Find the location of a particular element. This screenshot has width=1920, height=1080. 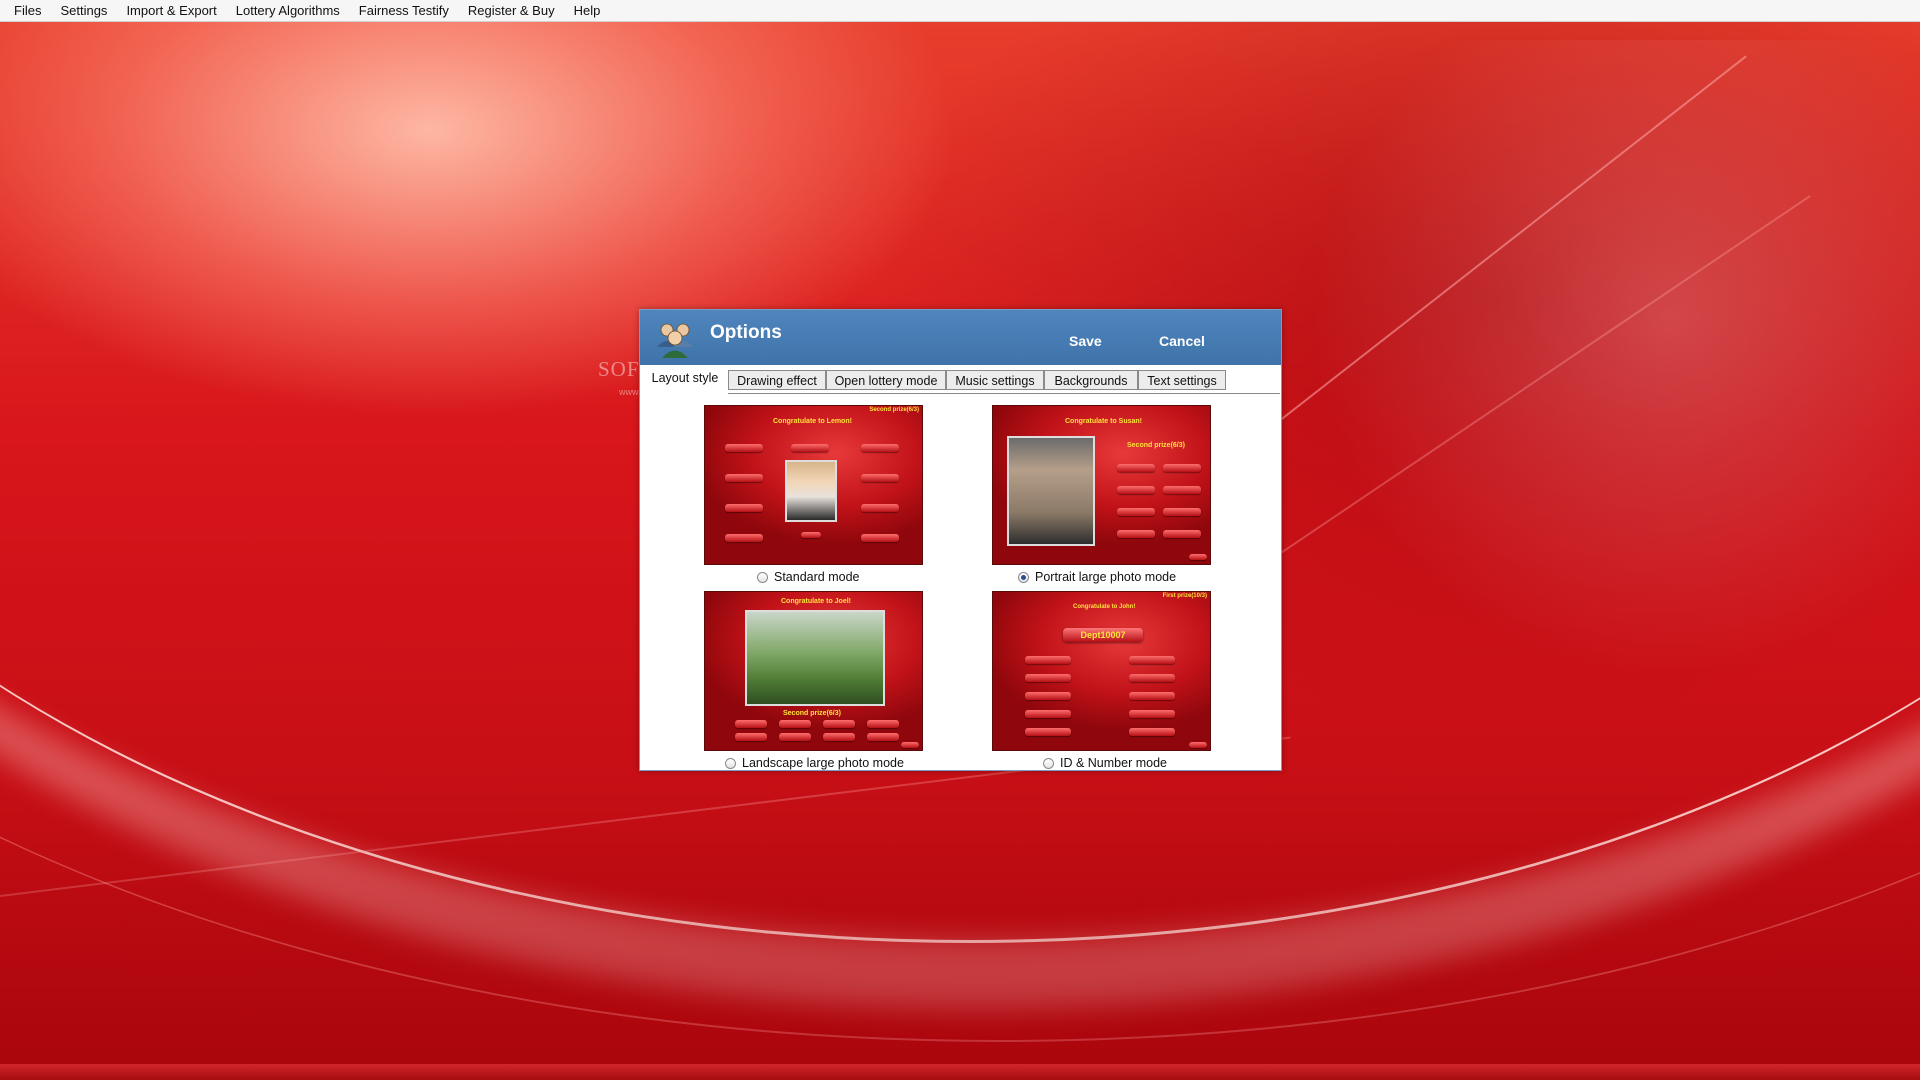

preview-banner-text: Congratulate to Lemon! is located at coordinates (812, 421).